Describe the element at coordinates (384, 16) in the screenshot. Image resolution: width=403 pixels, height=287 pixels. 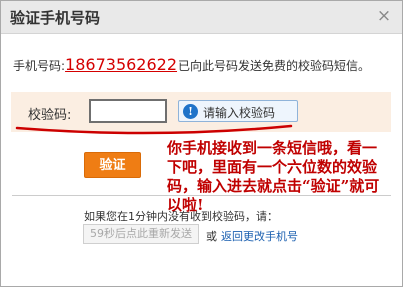
I see `close-icon: ×` at that location.